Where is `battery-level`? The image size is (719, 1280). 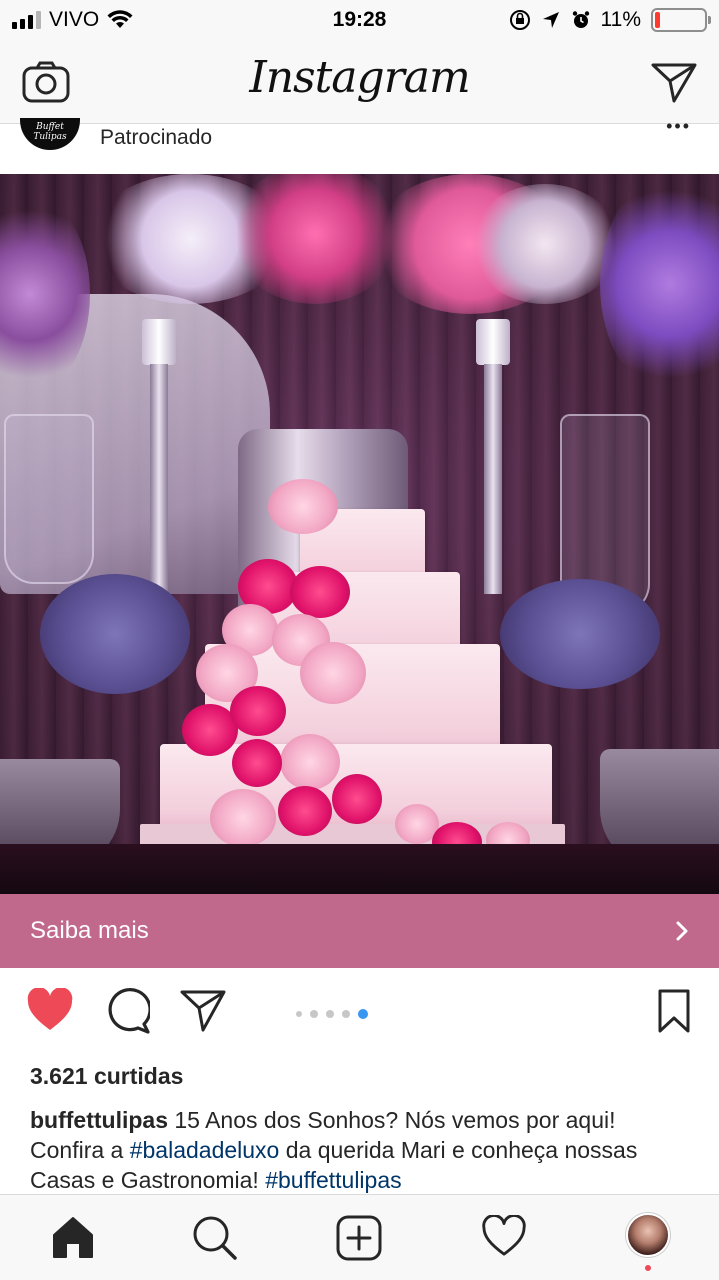
battery-level is located at coordinates (658, 20).